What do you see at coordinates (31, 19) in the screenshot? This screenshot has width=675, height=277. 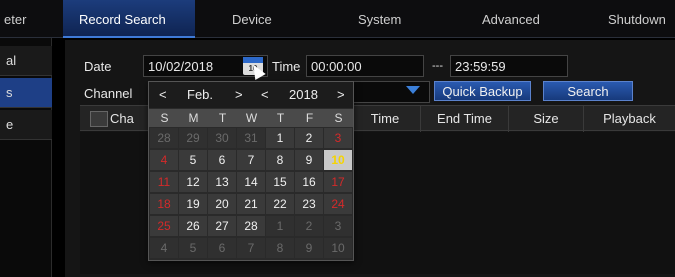 I see `tab-parameter: eter` at bounding box center [31, 19].